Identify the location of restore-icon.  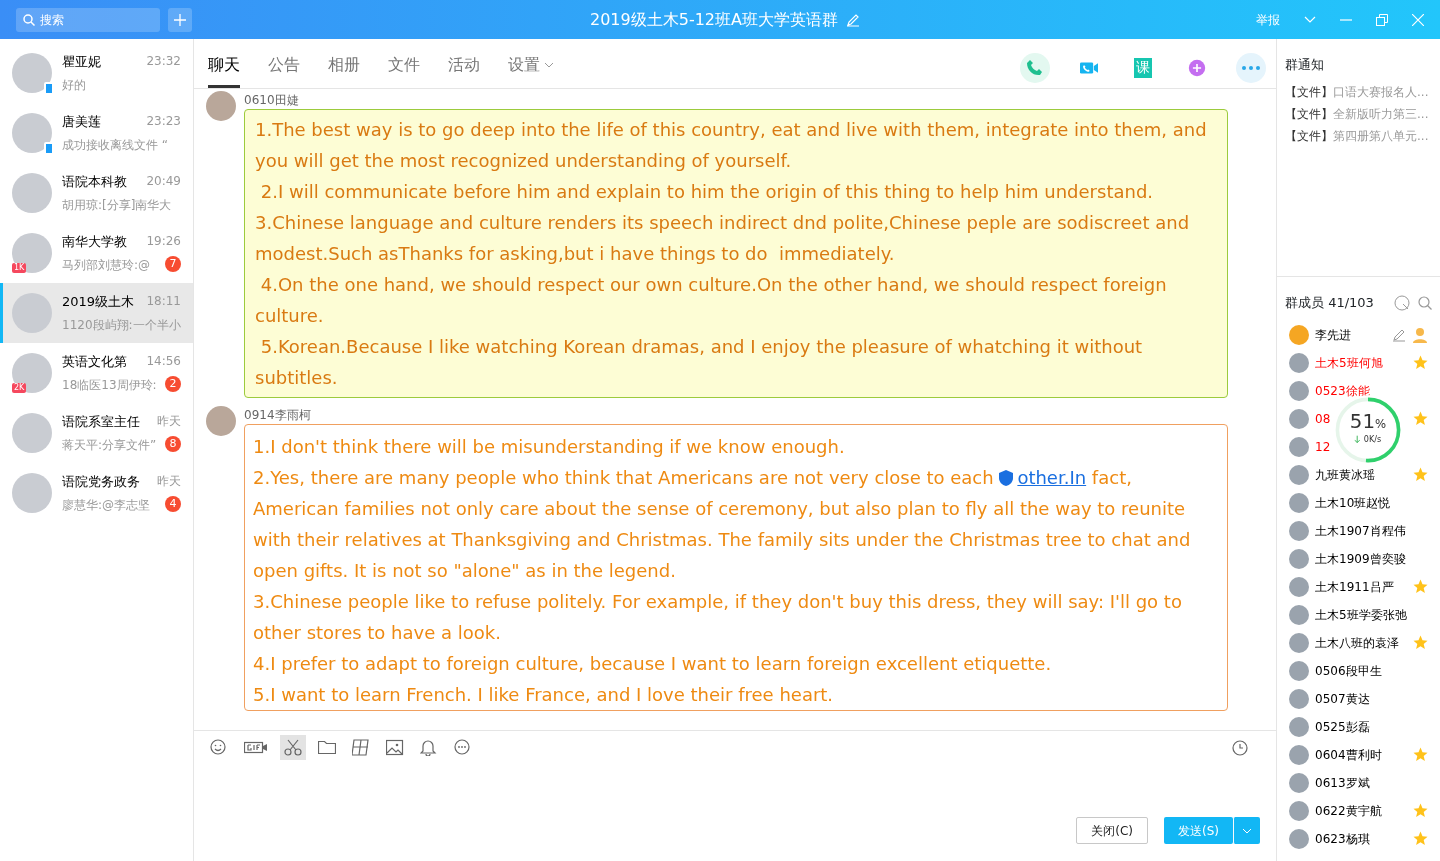
(1382, 19).